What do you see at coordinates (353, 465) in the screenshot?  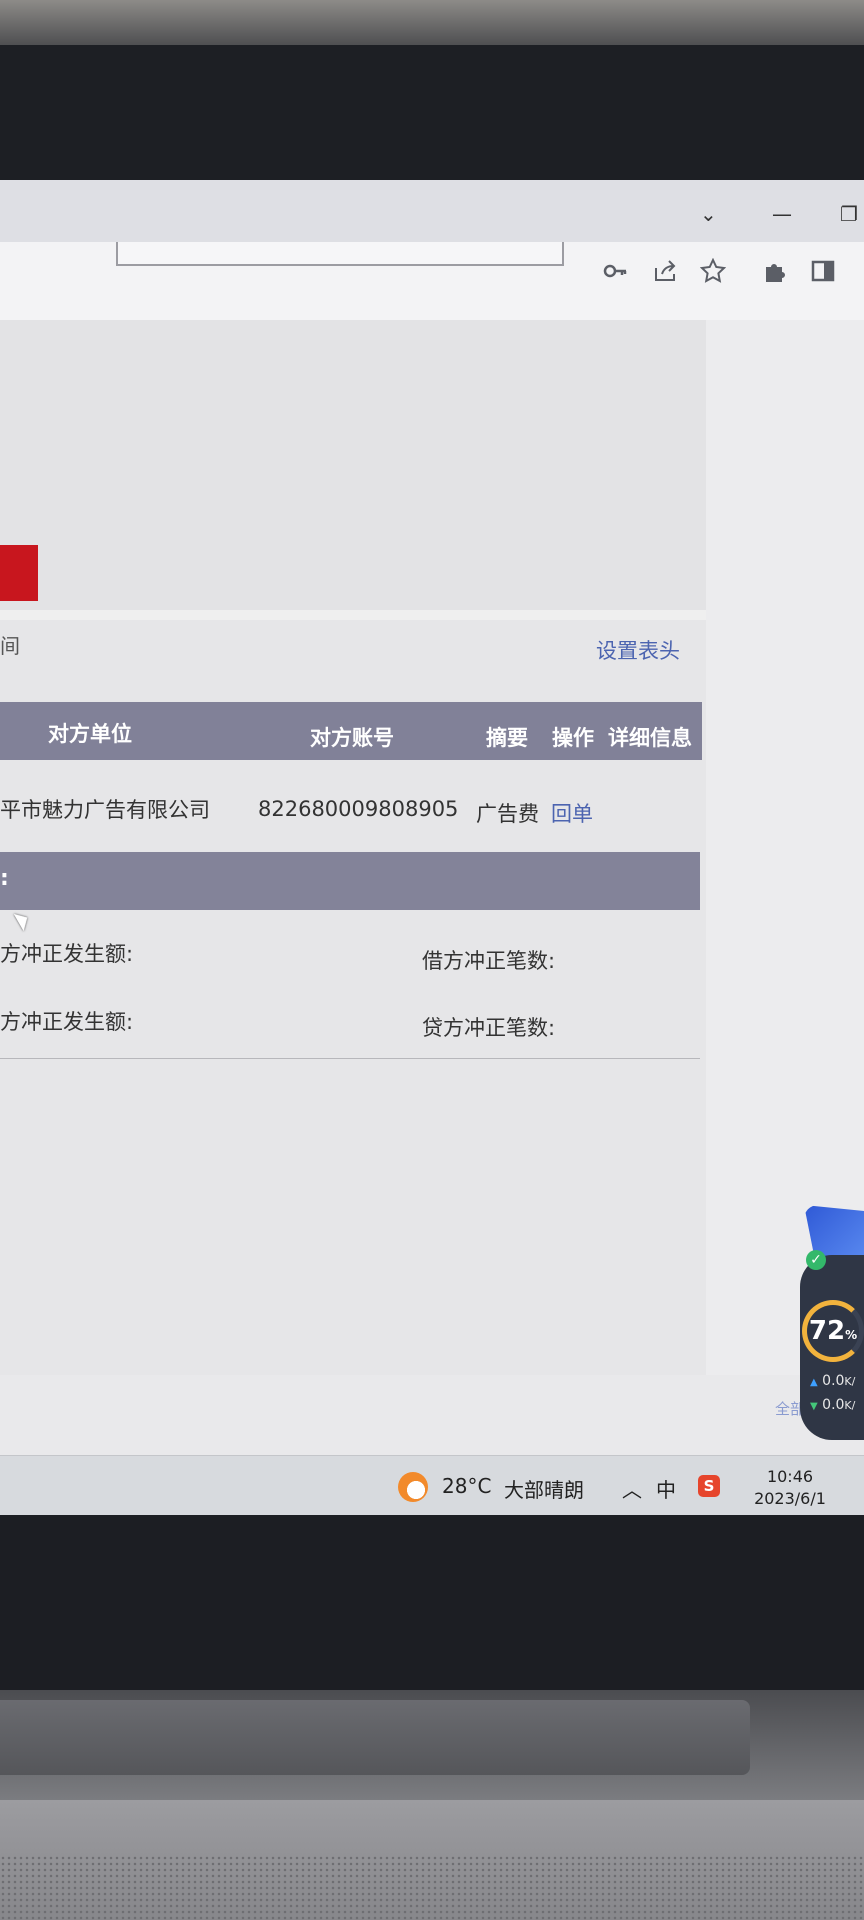 I see `page-banner` at bounding box center [353, 465].